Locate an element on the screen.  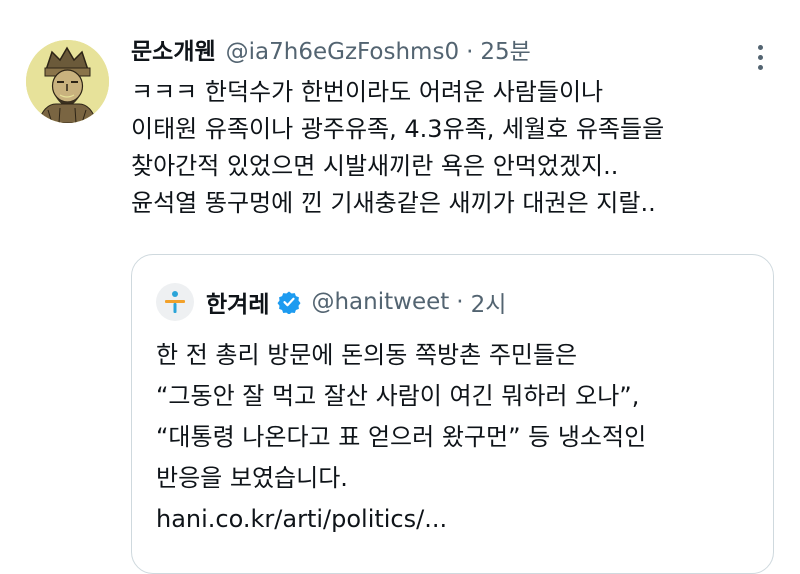
tweet-text-line: 윤석열 똥구멍에 낀 기새충같은 새끼가 대권은 지랄.. is located at coordinates (393, 203).